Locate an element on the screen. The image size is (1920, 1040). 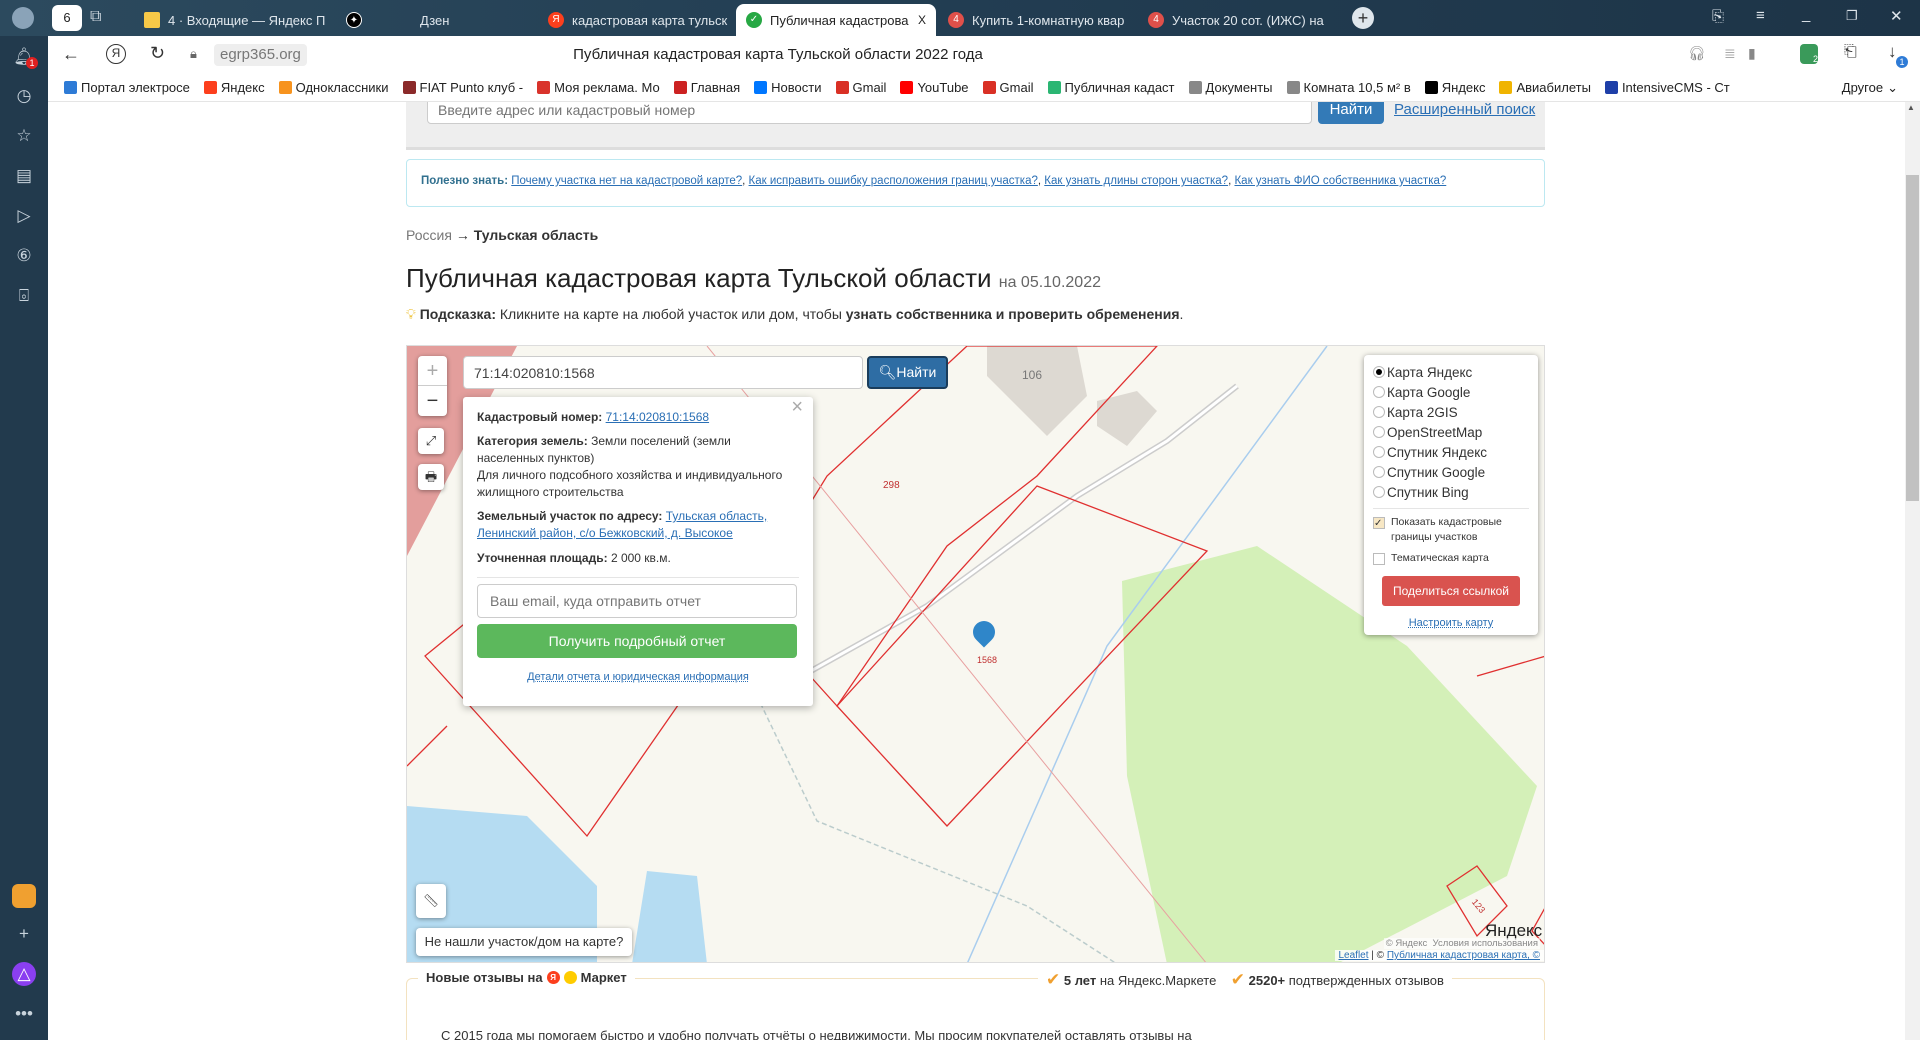
report-details-link: Детали отчета и юридическая информация is located at coordinates (638, 677).